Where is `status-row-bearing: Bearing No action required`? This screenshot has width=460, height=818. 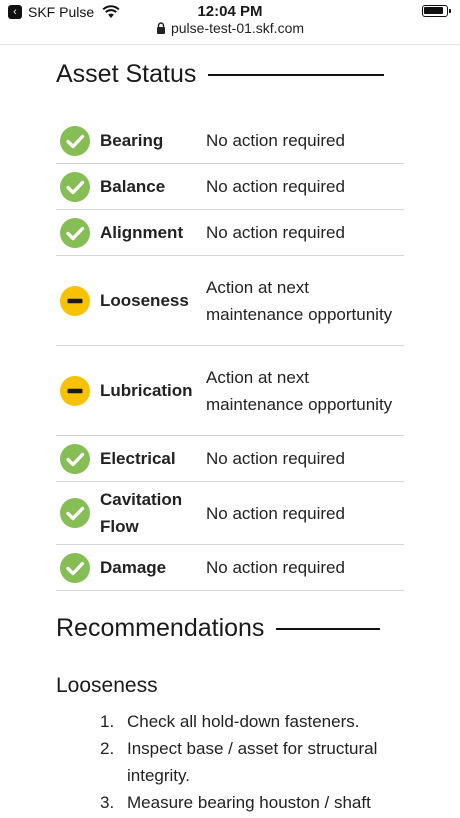 status-row-bearing: Bearing No action required is located at coordinates (230, 141).